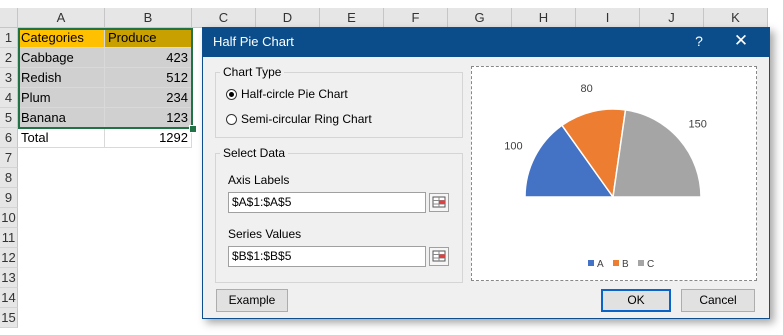 Image resolution: width=783 pixels, height=335 pixels. I want to click on row-header-10: 10, so click(9, 218).